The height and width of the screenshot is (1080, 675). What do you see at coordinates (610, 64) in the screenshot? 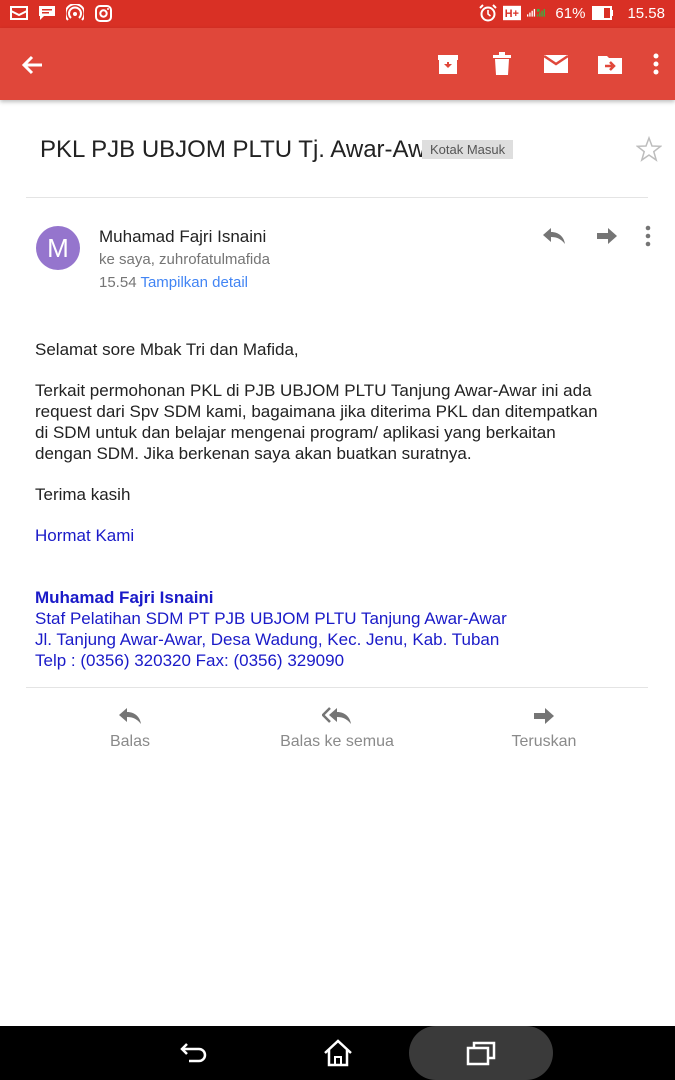
I see `move-icon` at bounding box center [610, 64].